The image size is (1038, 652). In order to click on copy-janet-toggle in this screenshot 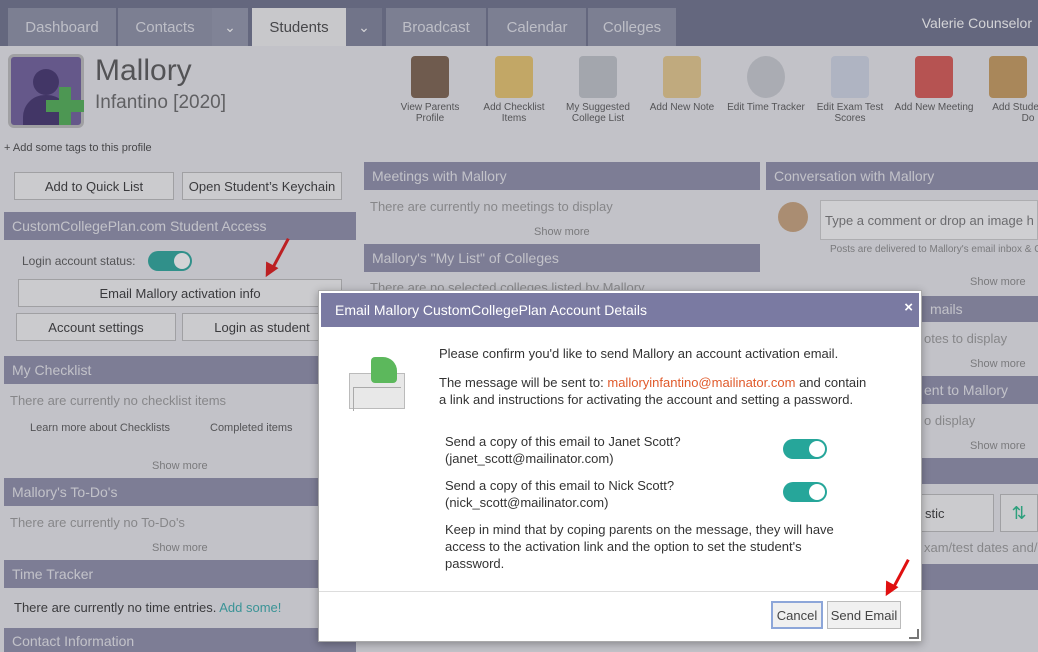, I will do `click(805, 449)`.